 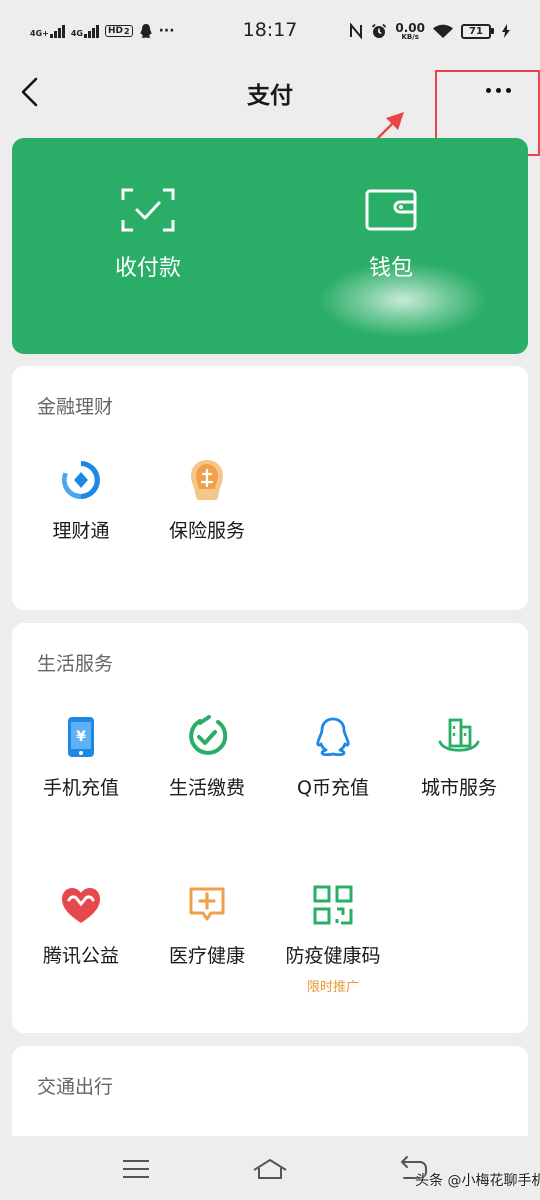 I want to click on battery-tip, so click(x=492, y=31).